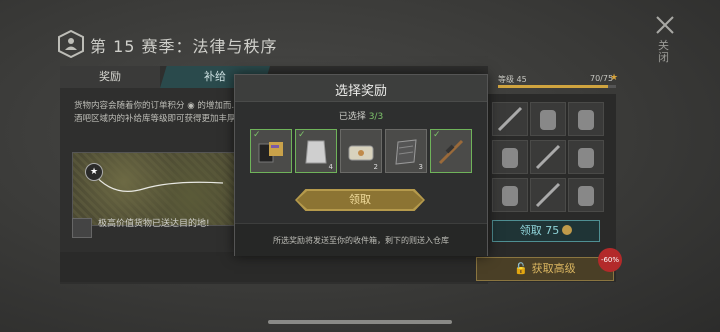  What do you see at coordinates (360, 91) in the screenshot?
I see `dialog-title: 选择奖励` at bounding box center [360, 91].